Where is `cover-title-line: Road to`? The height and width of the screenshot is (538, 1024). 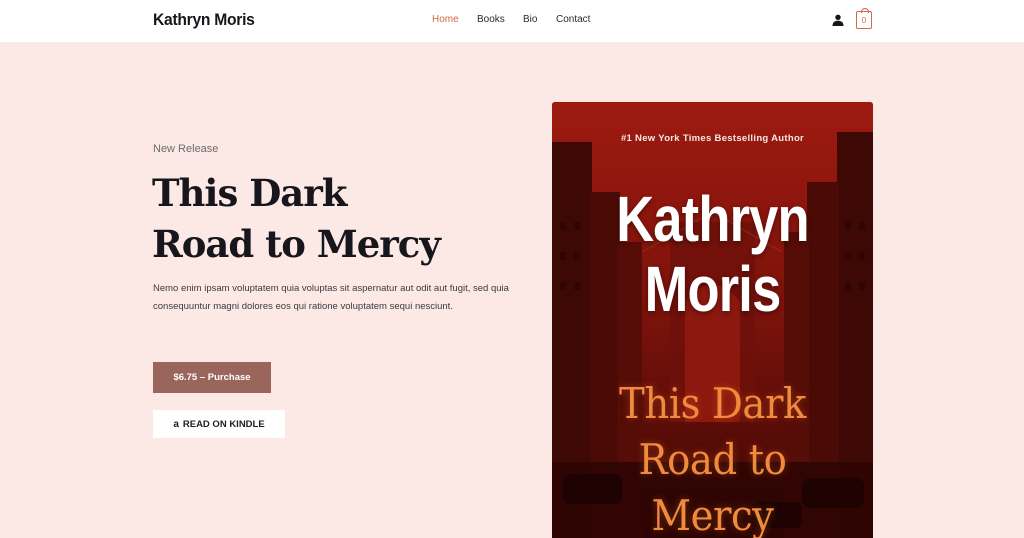 cover-title-line: Road to is located at coordinates (712, 459).